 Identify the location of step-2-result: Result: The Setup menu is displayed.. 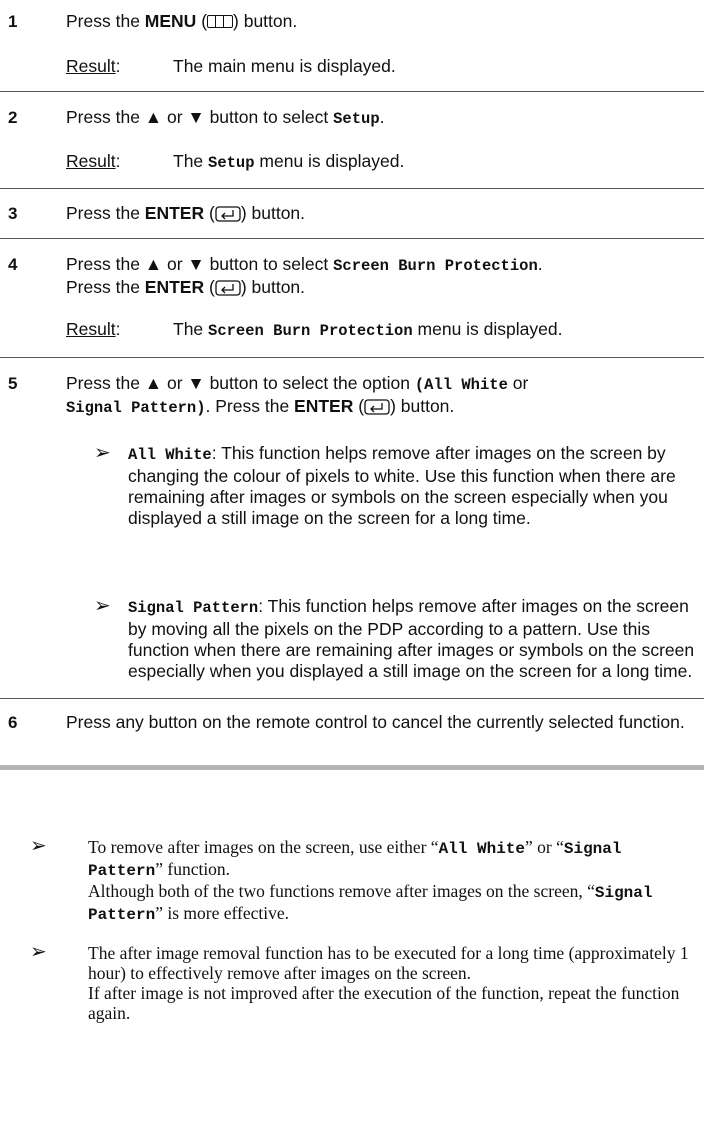
(235, 161).